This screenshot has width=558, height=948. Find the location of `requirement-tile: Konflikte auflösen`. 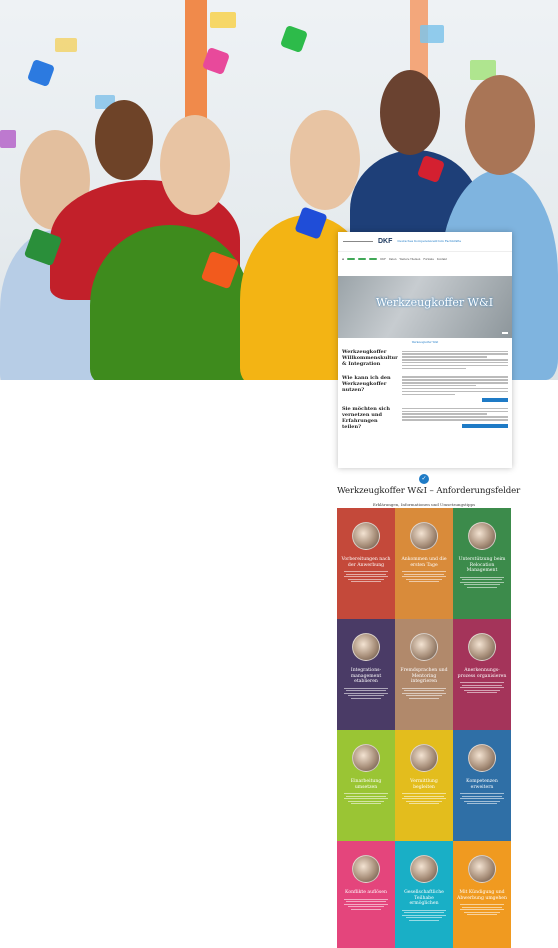

requirement-tile: Konflikte auflösen is located at coordinates (366, 894).